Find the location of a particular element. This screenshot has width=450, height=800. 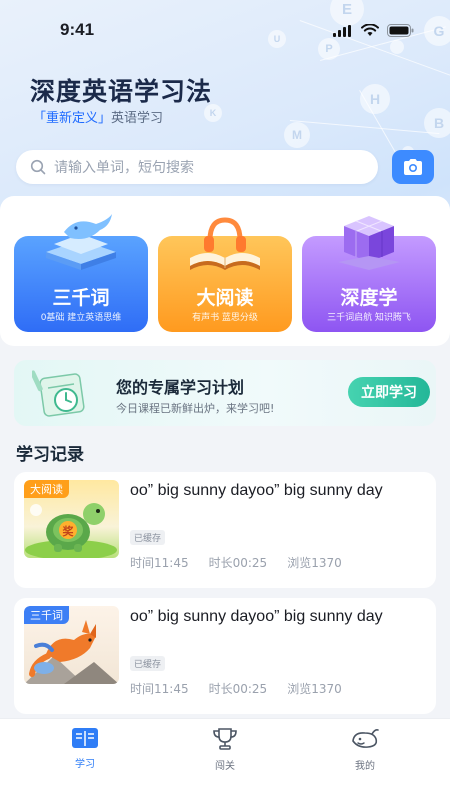

camera-icon is located at coordinates (413, 167).